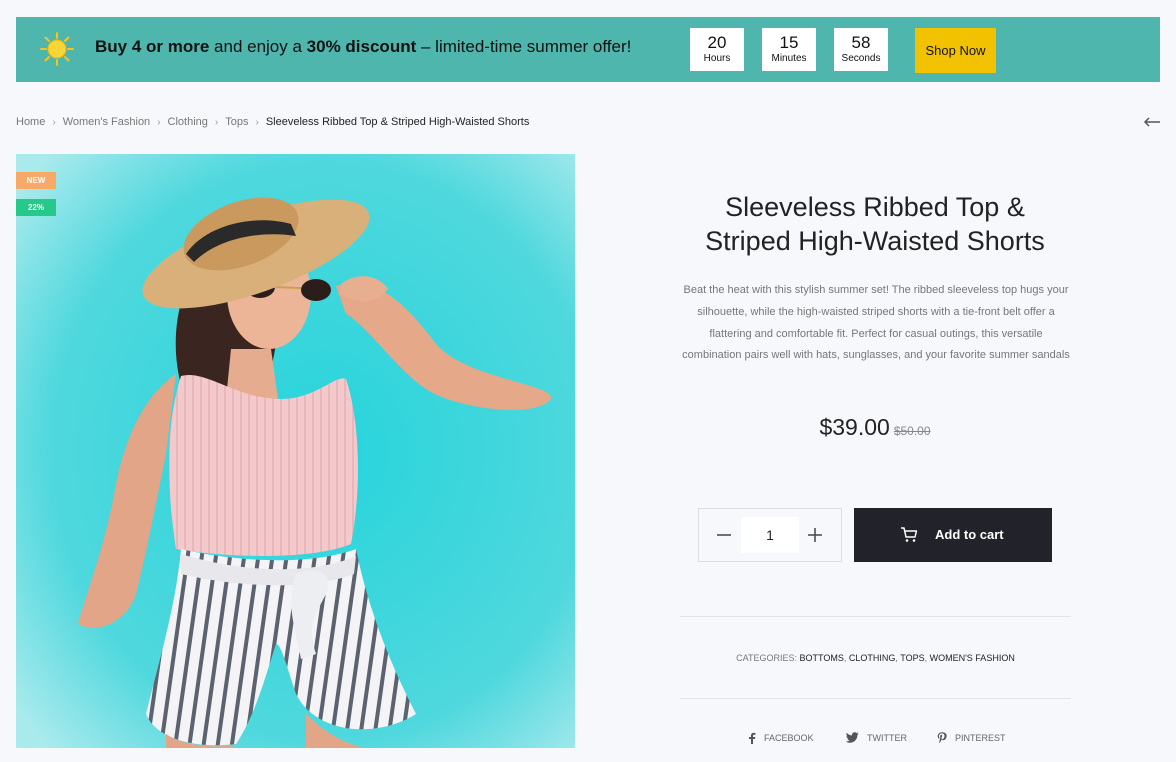 This screenshot has height=762, width=1176. What do you see at coordinates (852, 737) in the screenshot?
I see `twitter-icon` at bounding box center [852, 737].